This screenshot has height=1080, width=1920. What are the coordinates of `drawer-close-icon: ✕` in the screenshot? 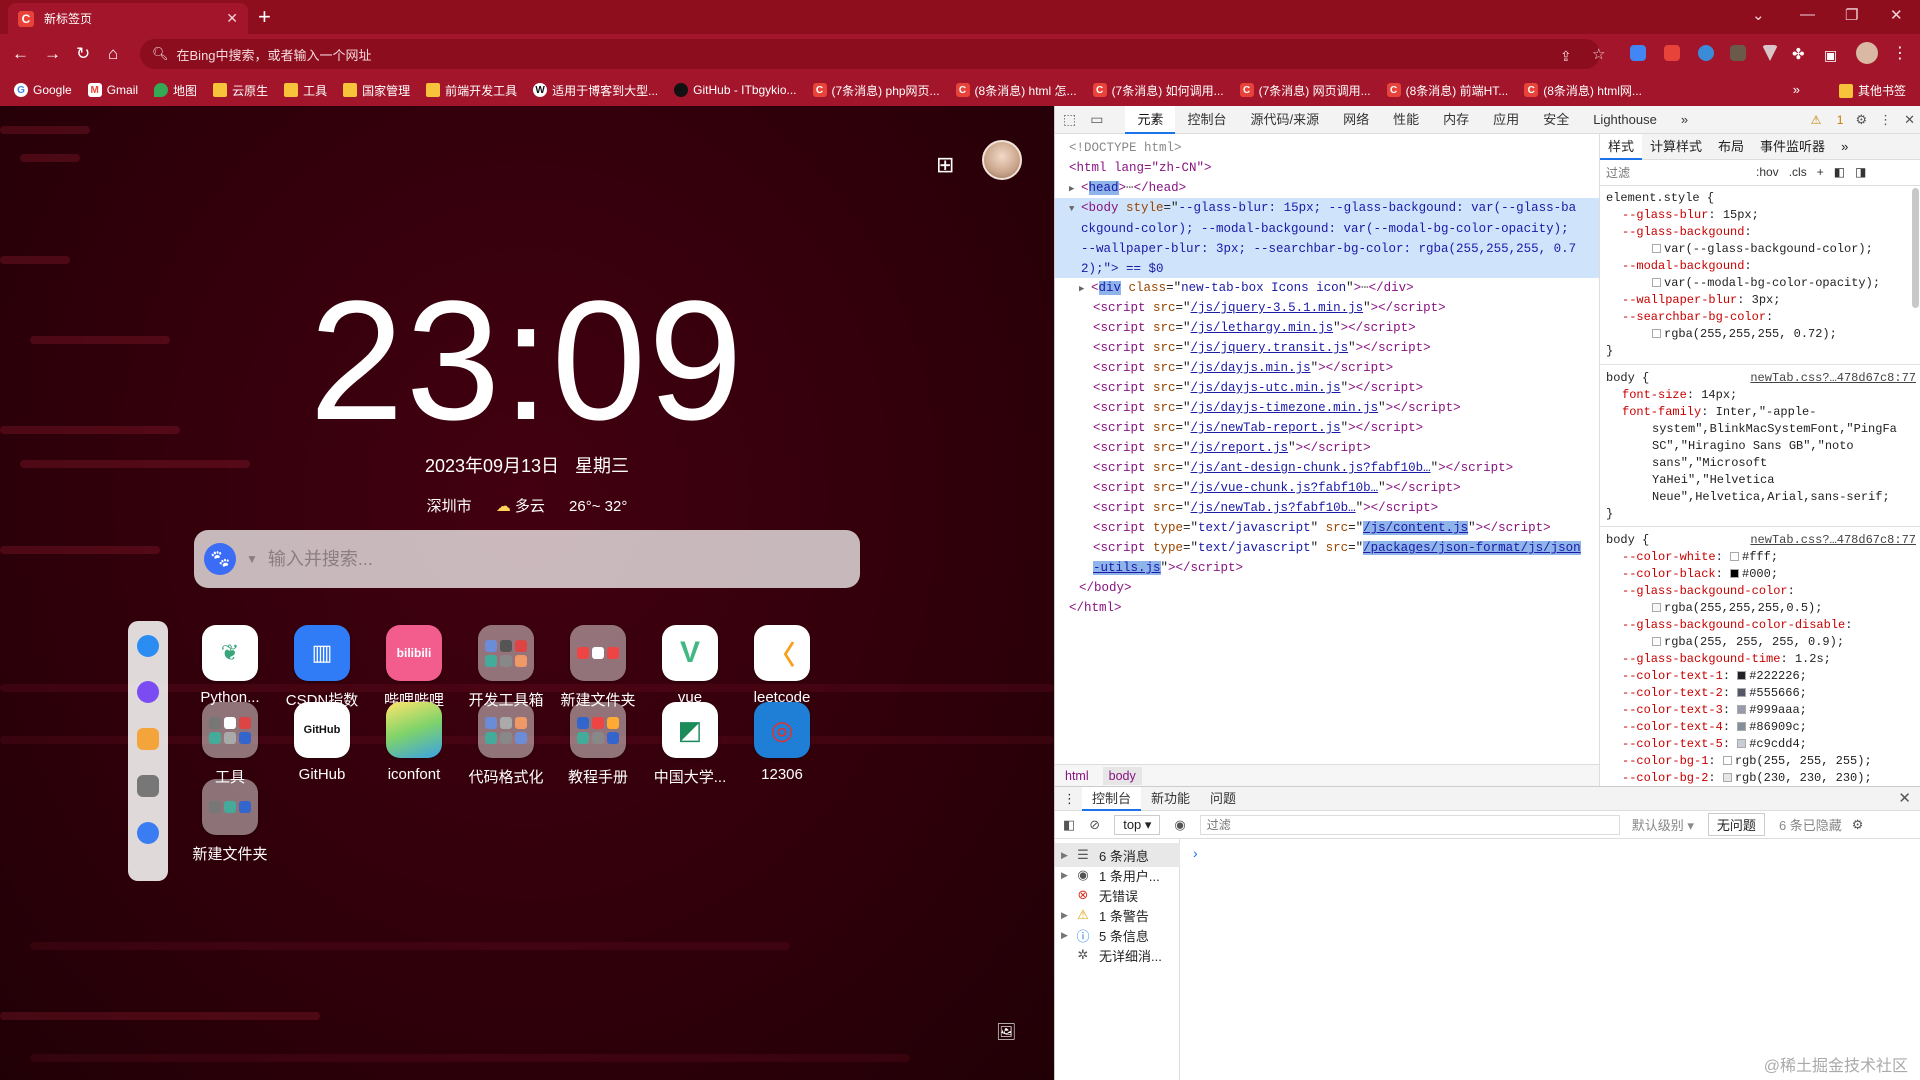 It's located at (1904, 798).